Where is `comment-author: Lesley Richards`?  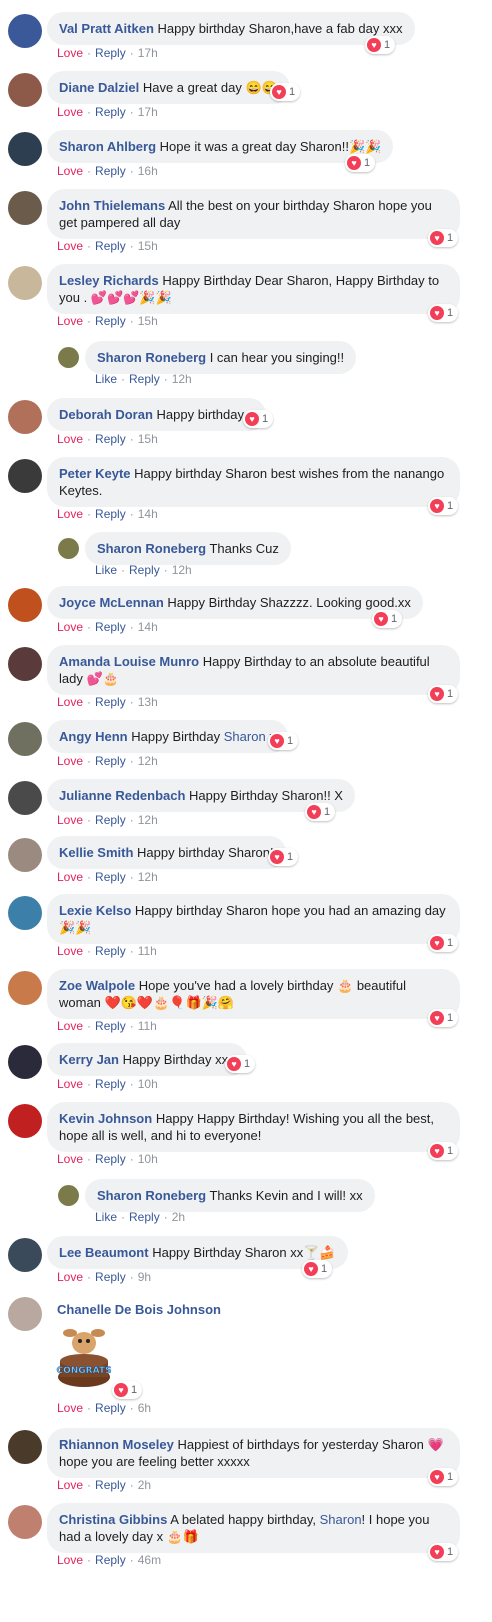 comment-author: Lesley Richards is located at coordinates (109, 280).